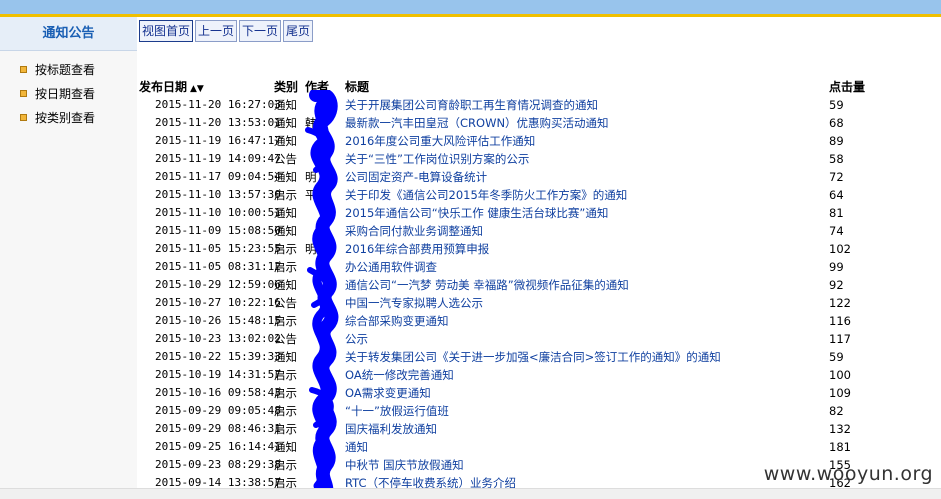  What do you see at coordinates (585, 321) in the screenshot?
I see `row-title-link: 综合部采购变更通知` at bounding box center [585, 321].